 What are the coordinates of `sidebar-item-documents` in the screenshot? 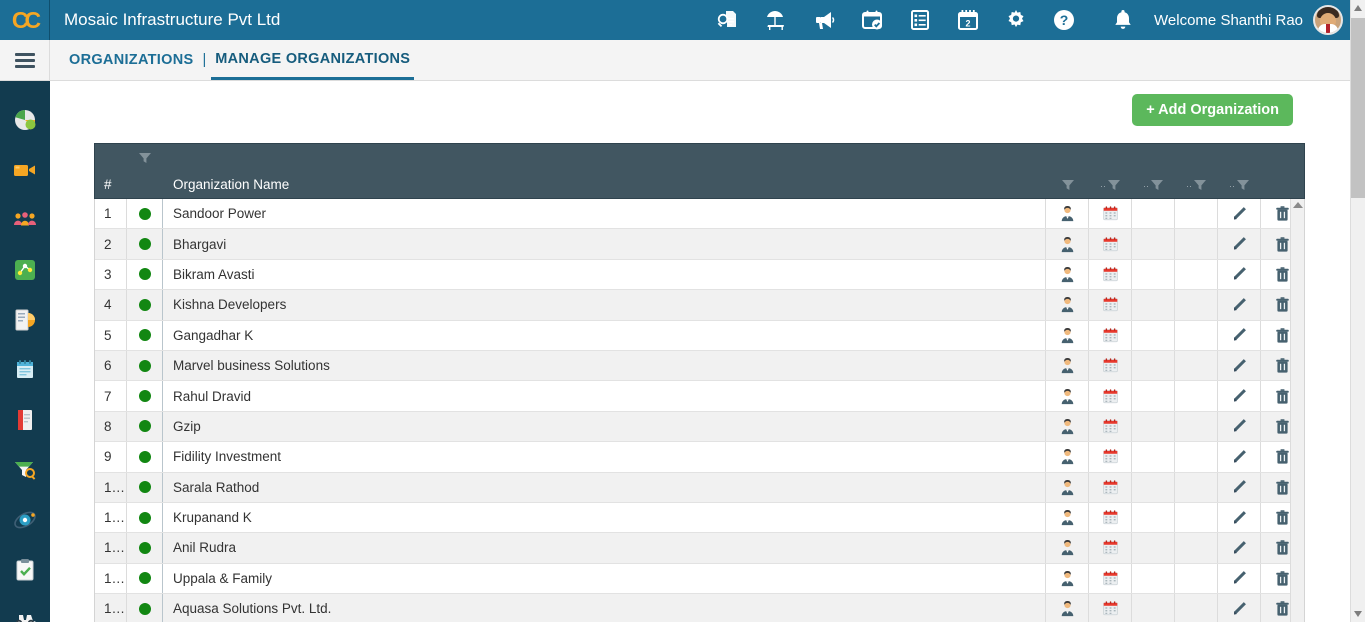 It's located at (25, 320).